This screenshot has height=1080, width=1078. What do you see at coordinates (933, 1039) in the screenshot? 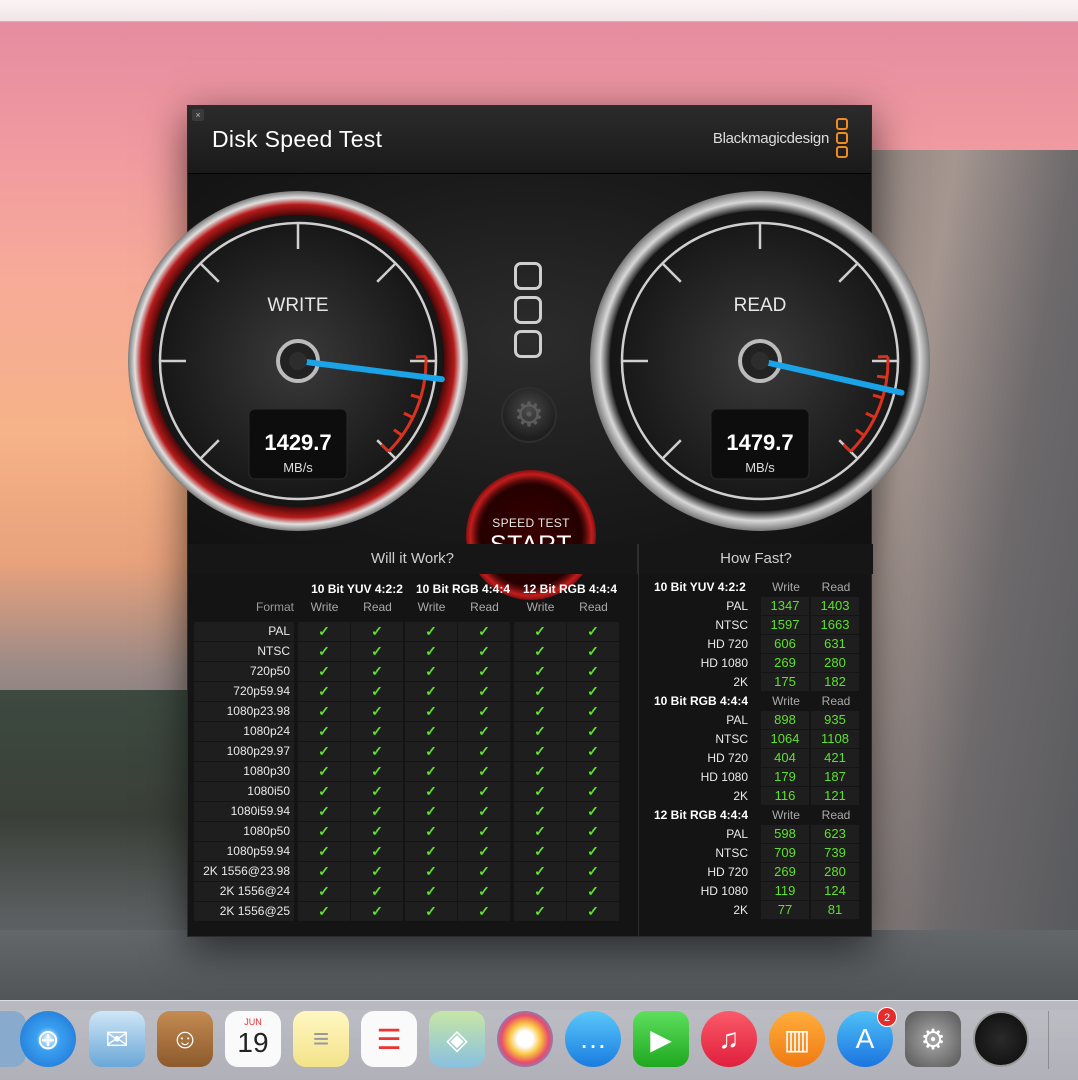
I see `system-preferences-icon: ⚙` at bounding box center [933, 1039].